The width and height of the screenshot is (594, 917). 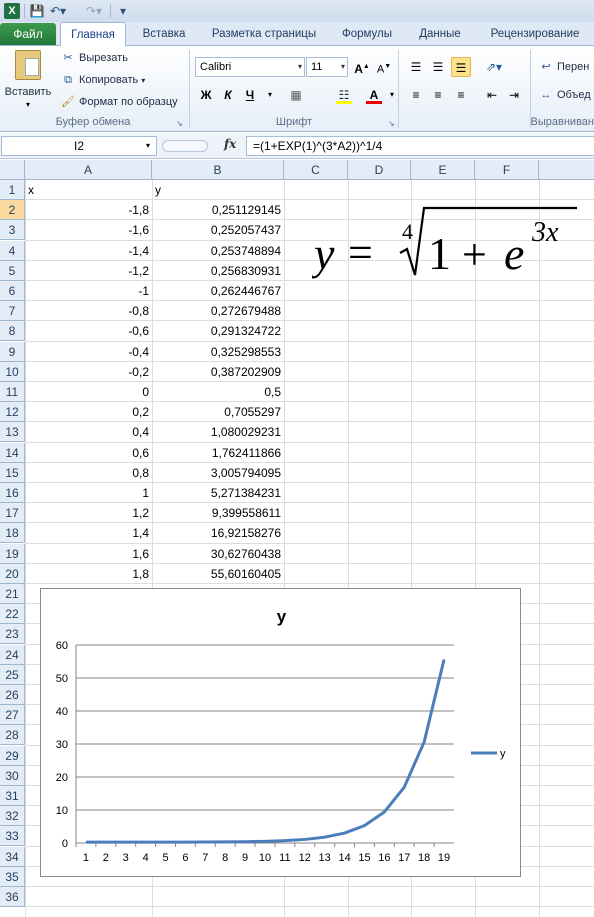 I want to click on cell-y-value: 0,256830931, so click(x=218, y=271).